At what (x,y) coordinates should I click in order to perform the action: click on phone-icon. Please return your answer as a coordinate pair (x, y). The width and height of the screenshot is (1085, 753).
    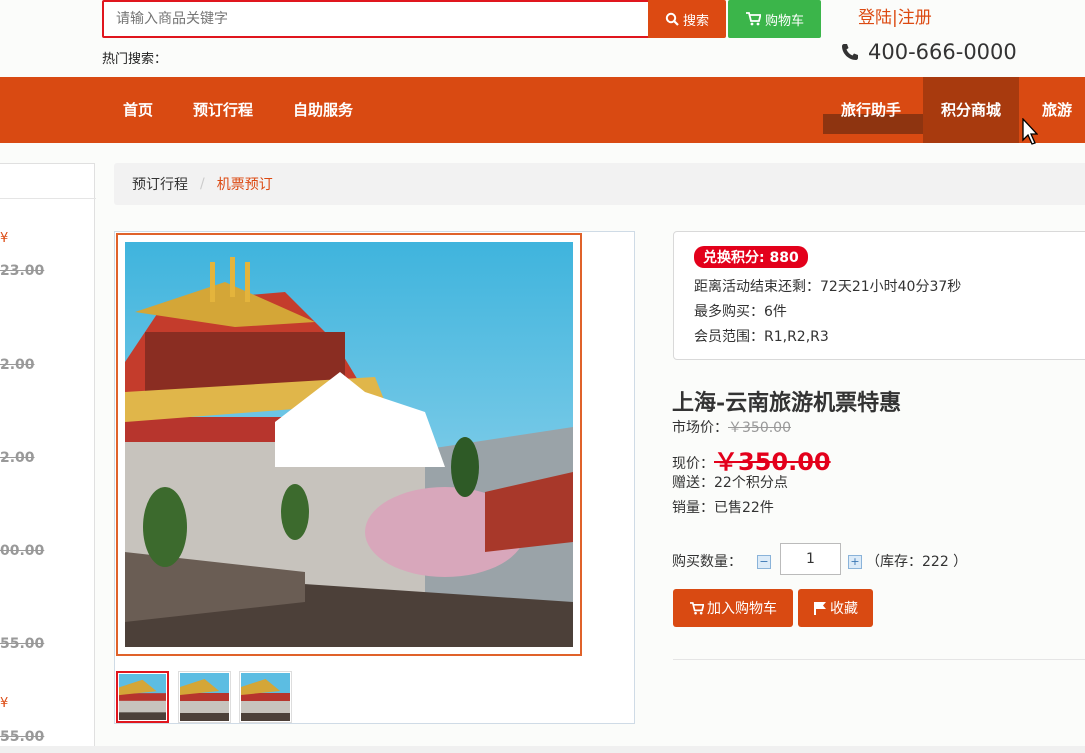
    Looking at the image, I should click on (850, 52).